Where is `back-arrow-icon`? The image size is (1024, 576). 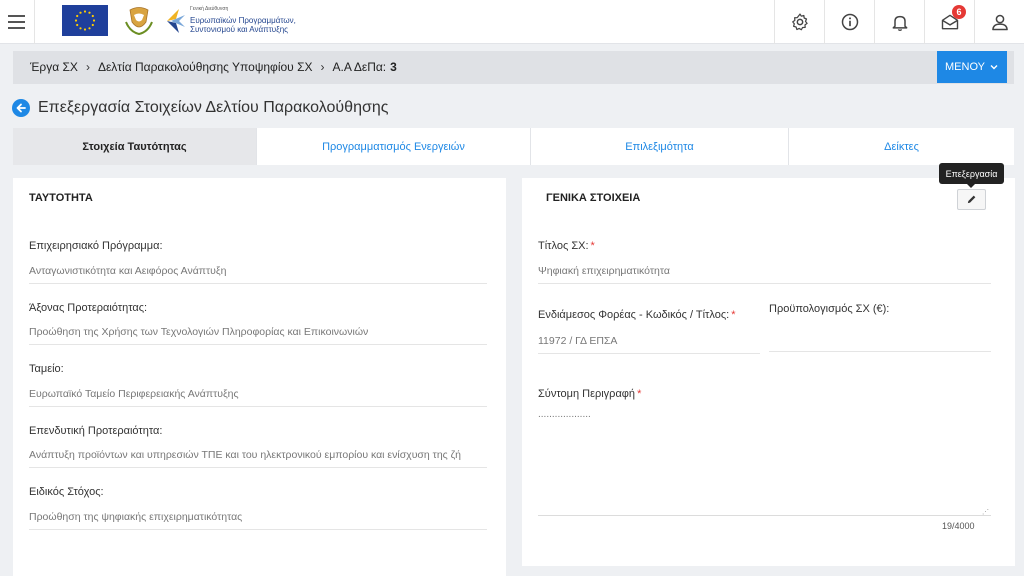 back-arrow-icon is located at coordinates (21, 108).